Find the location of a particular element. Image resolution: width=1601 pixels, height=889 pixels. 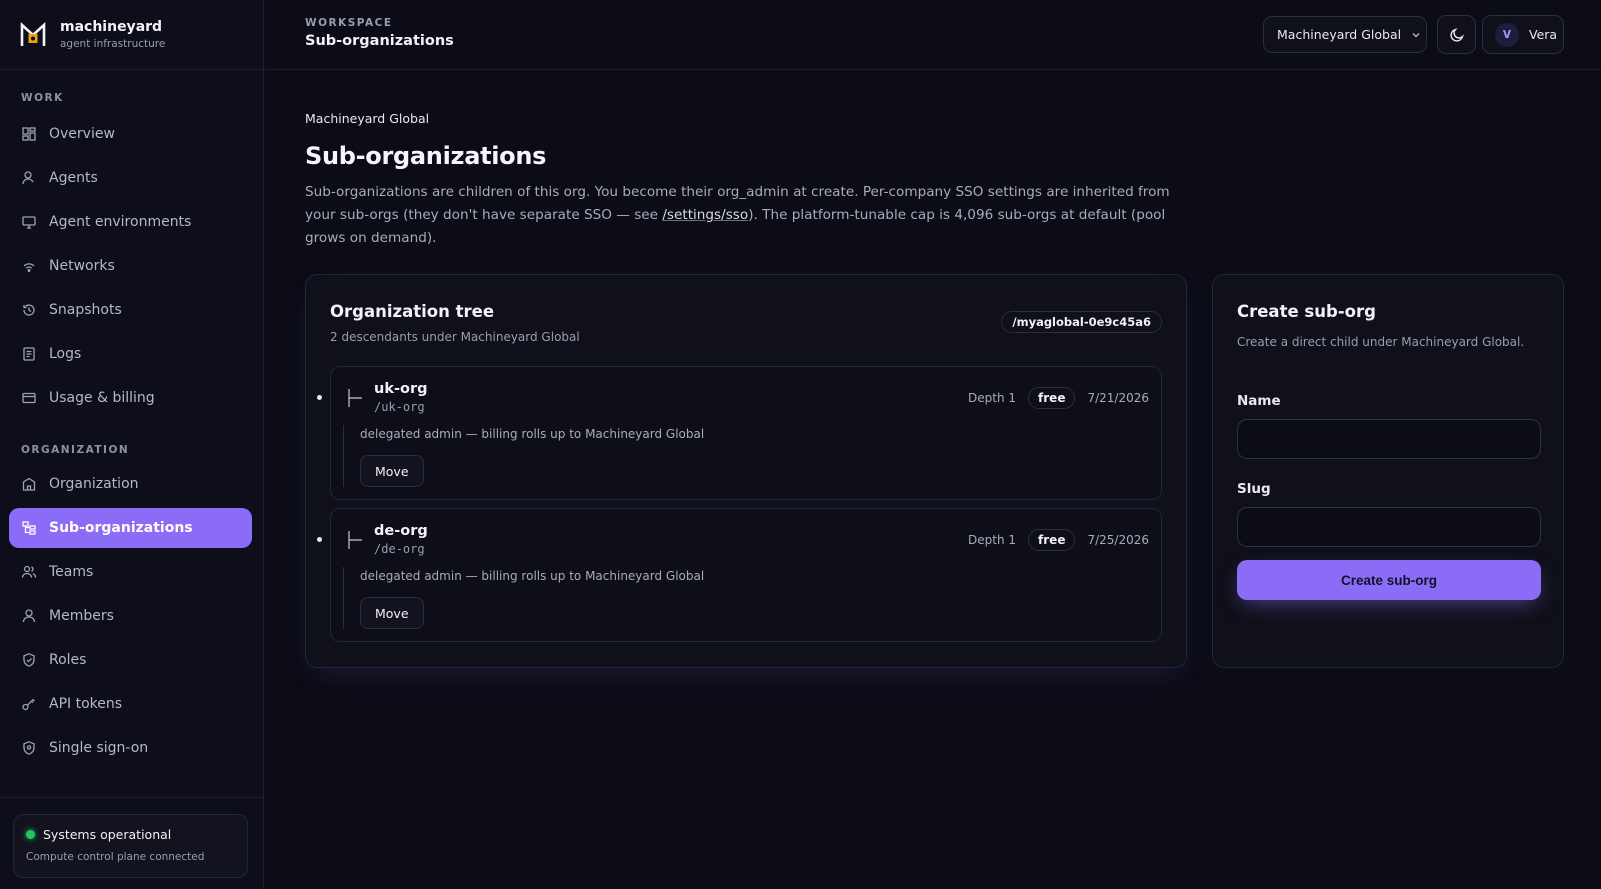

hierarchy-icon is located at coordinates (29, 528).